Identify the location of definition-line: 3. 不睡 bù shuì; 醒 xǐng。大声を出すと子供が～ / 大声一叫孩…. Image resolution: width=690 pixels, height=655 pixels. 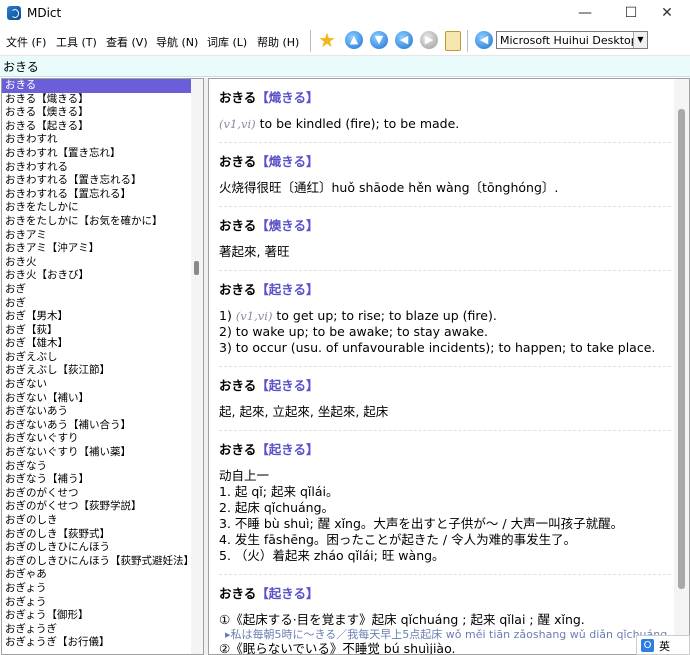
(445, 524).